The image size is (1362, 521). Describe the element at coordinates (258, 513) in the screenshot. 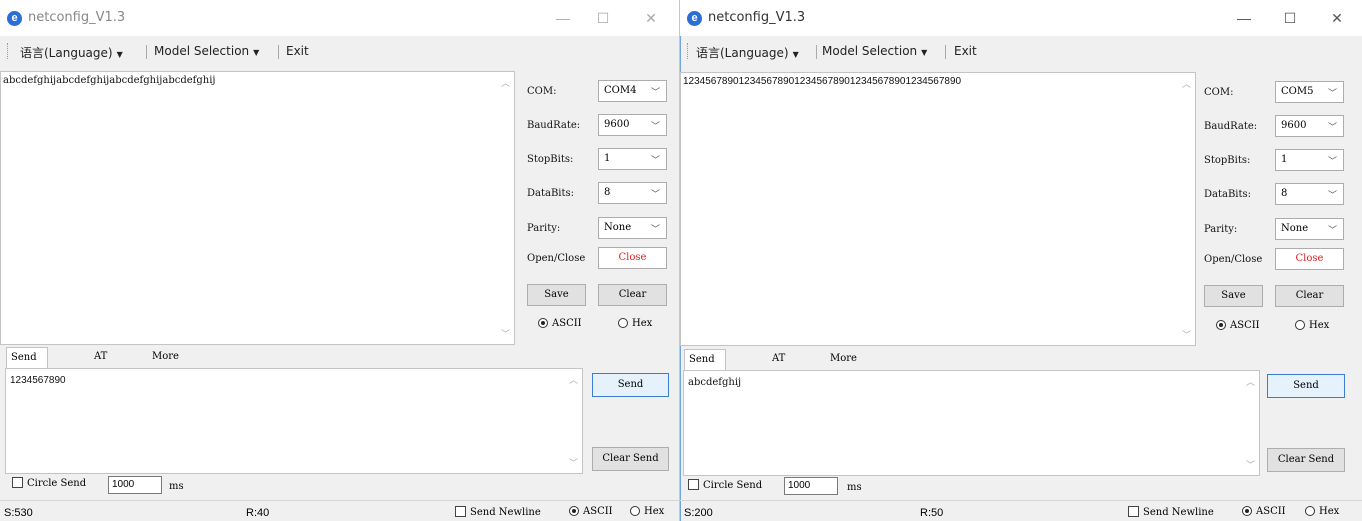

I see `received-count: R:40` at that location.